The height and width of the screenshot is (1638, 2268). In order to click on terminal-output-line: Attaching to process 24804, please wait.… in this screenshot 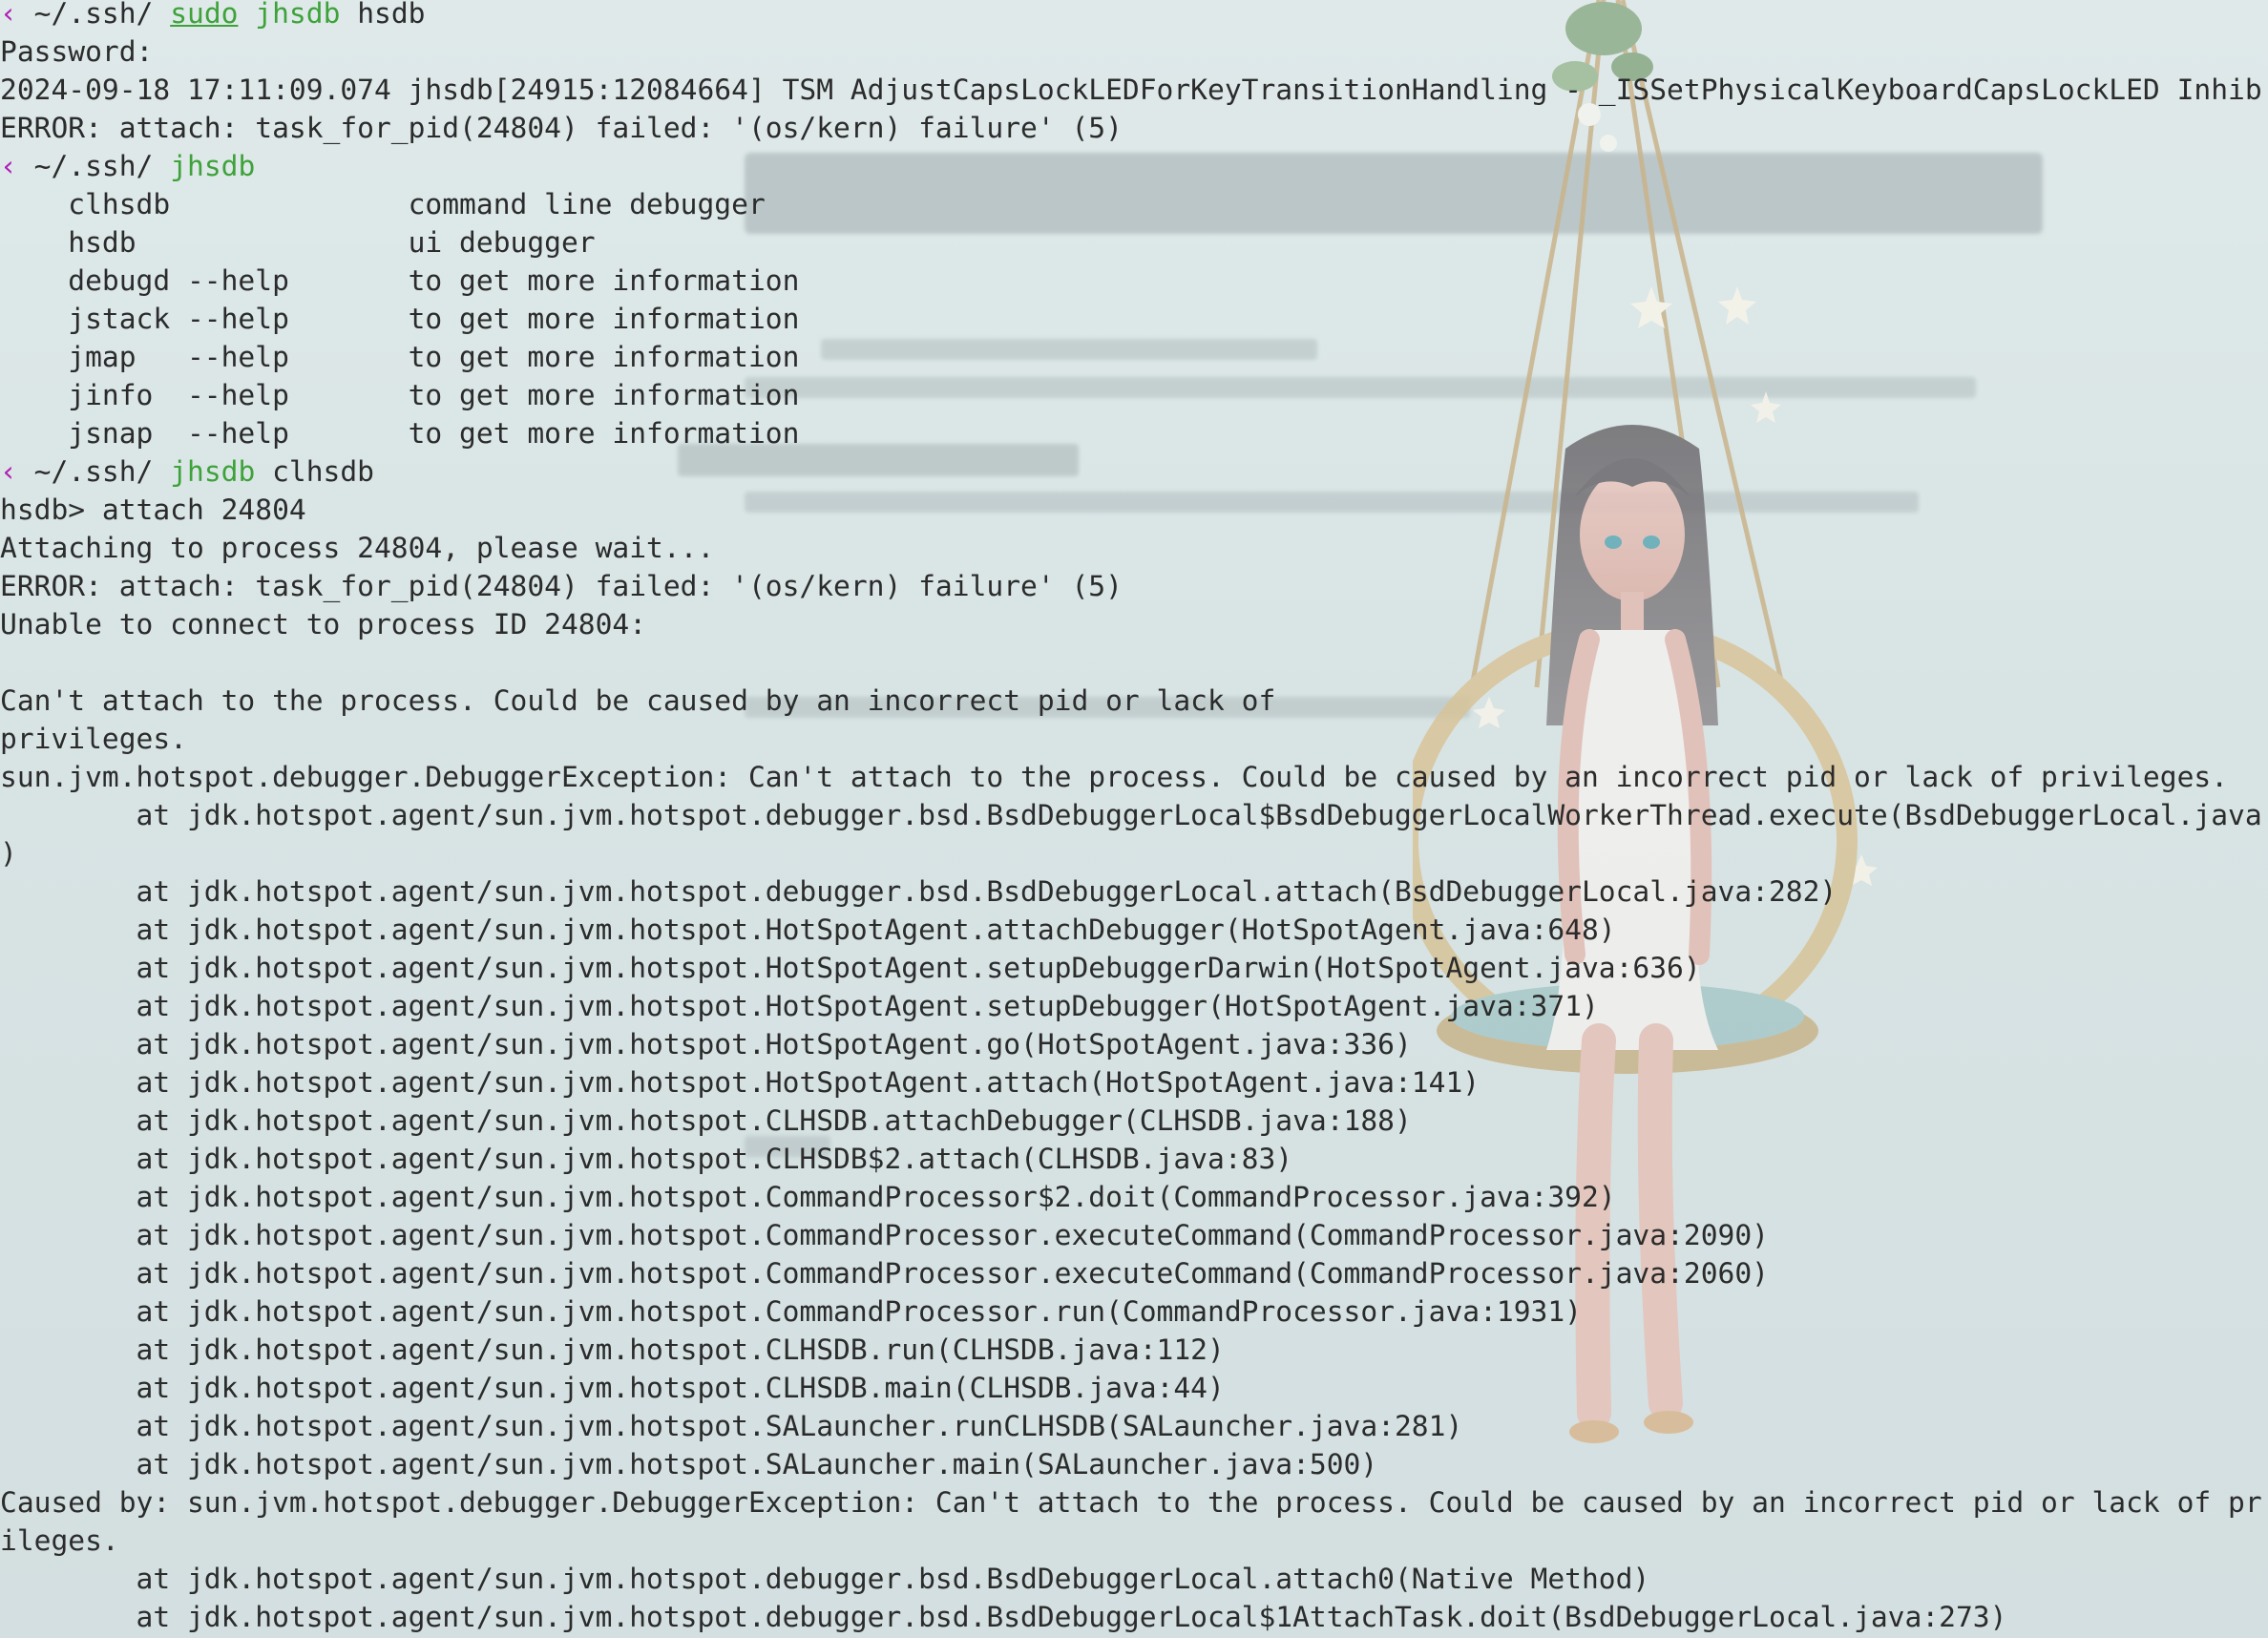, I will do `click(357, 548)`.